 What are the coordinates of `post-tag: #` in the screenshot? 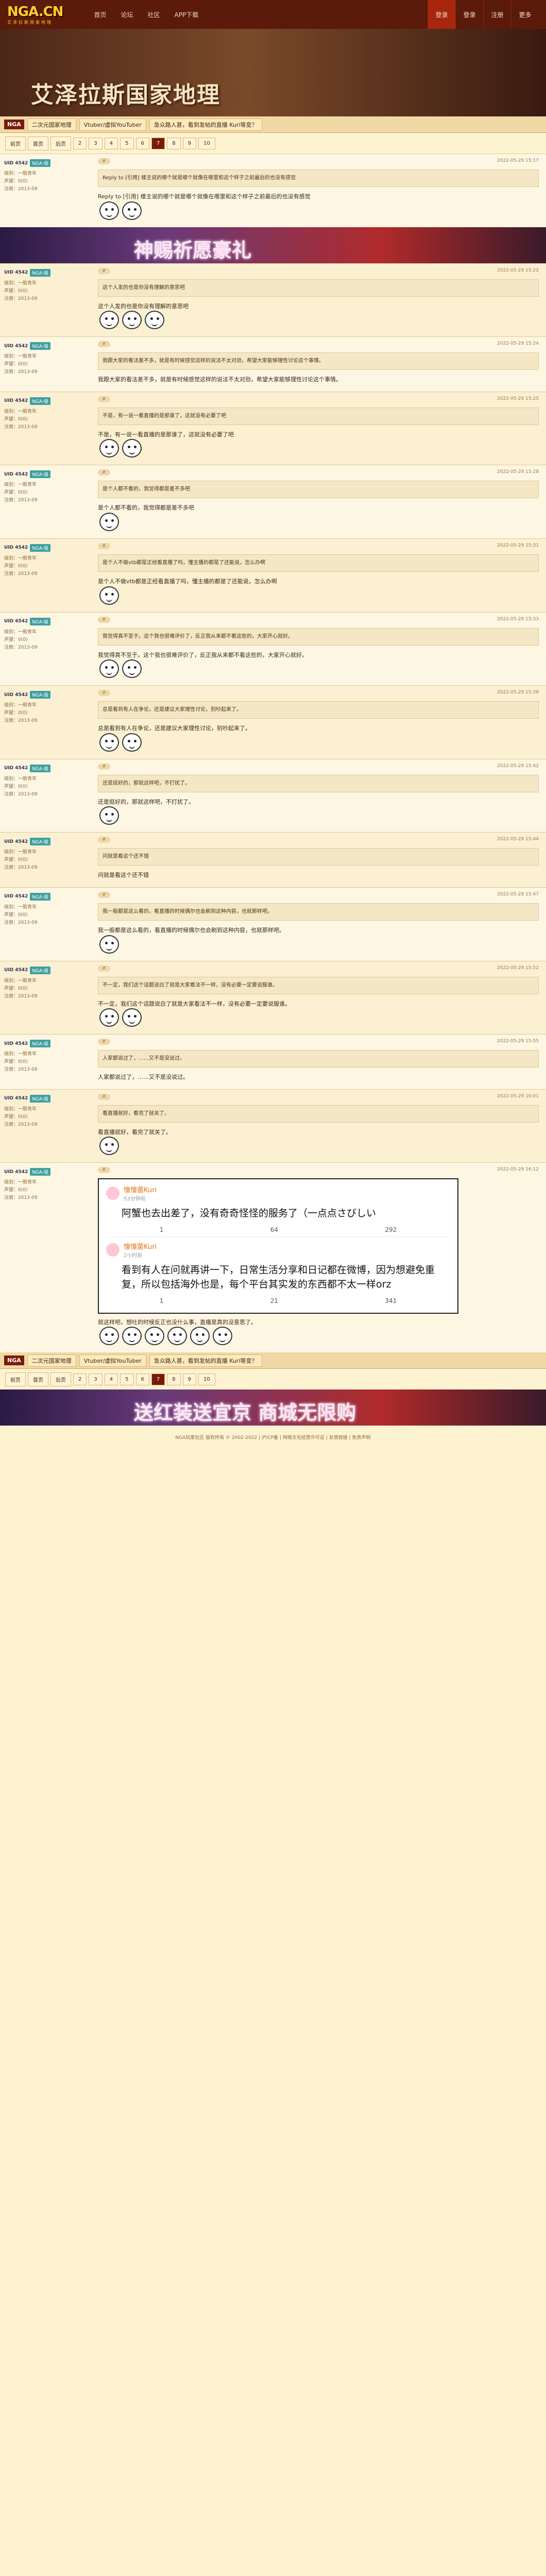 It's located at (104, 270).